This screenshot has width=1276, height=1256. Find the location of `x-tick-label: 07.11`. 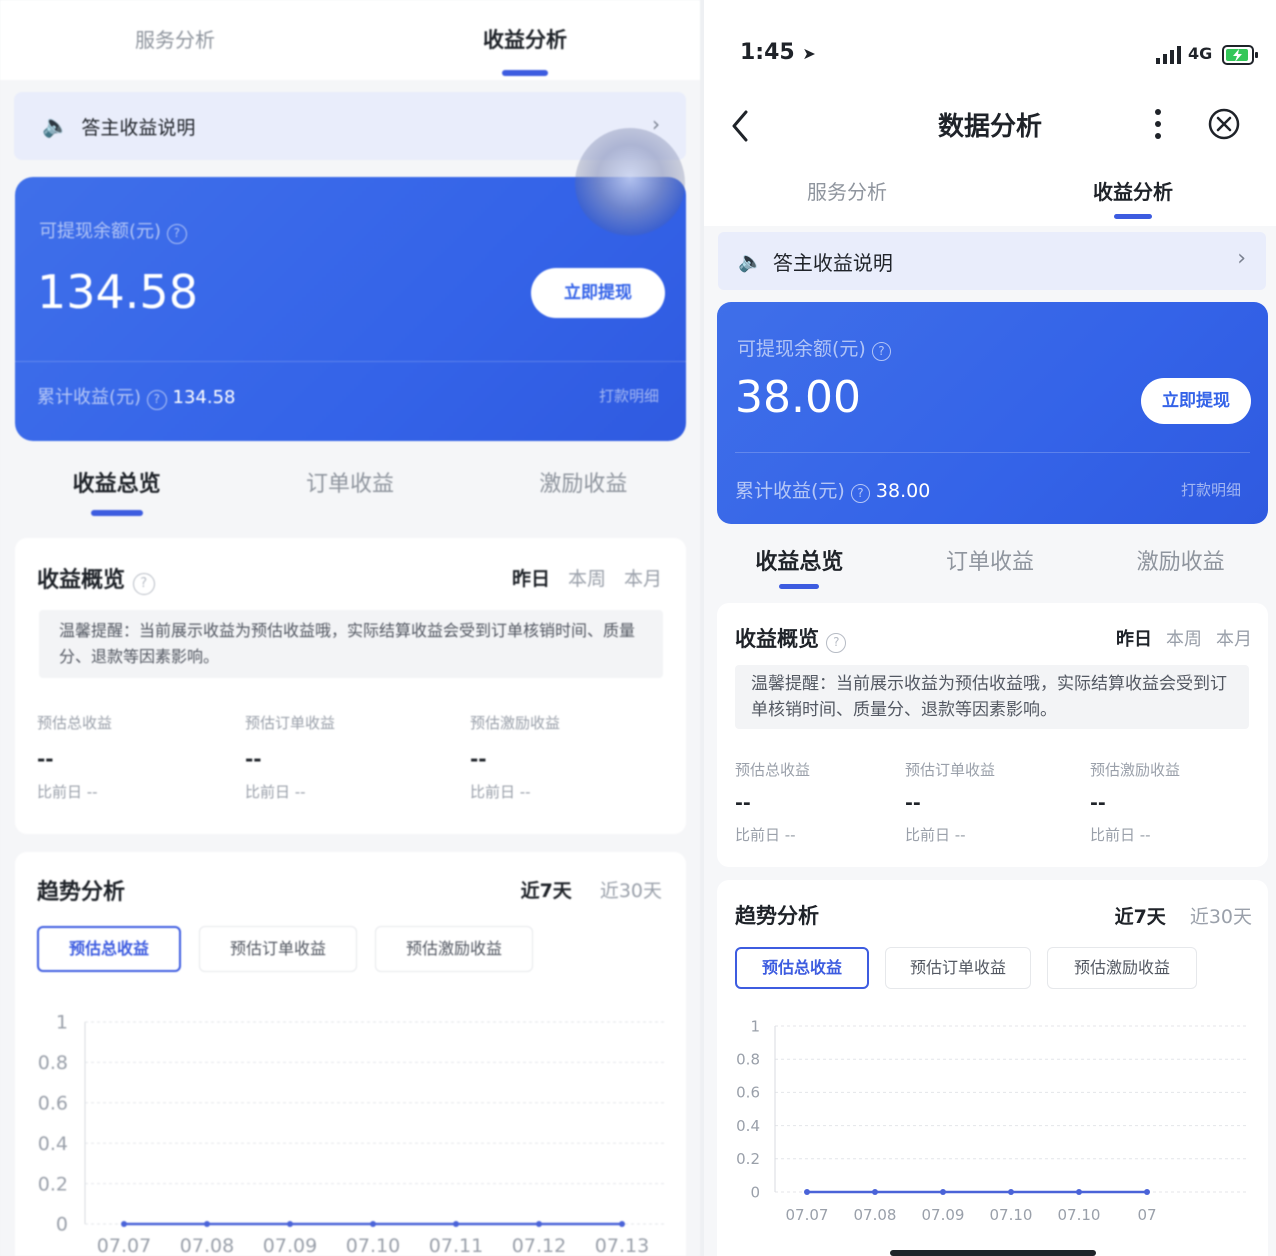

x-tick-label: 07.11 is located at coordinates (456, 1245).